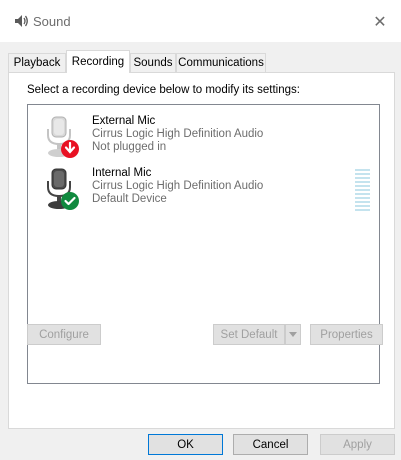 This screenshot has width=401, height=460. What do you see at coordinates (362, 190) in the screenshot?
I see `level-meter` at bounding box center [362, 190].